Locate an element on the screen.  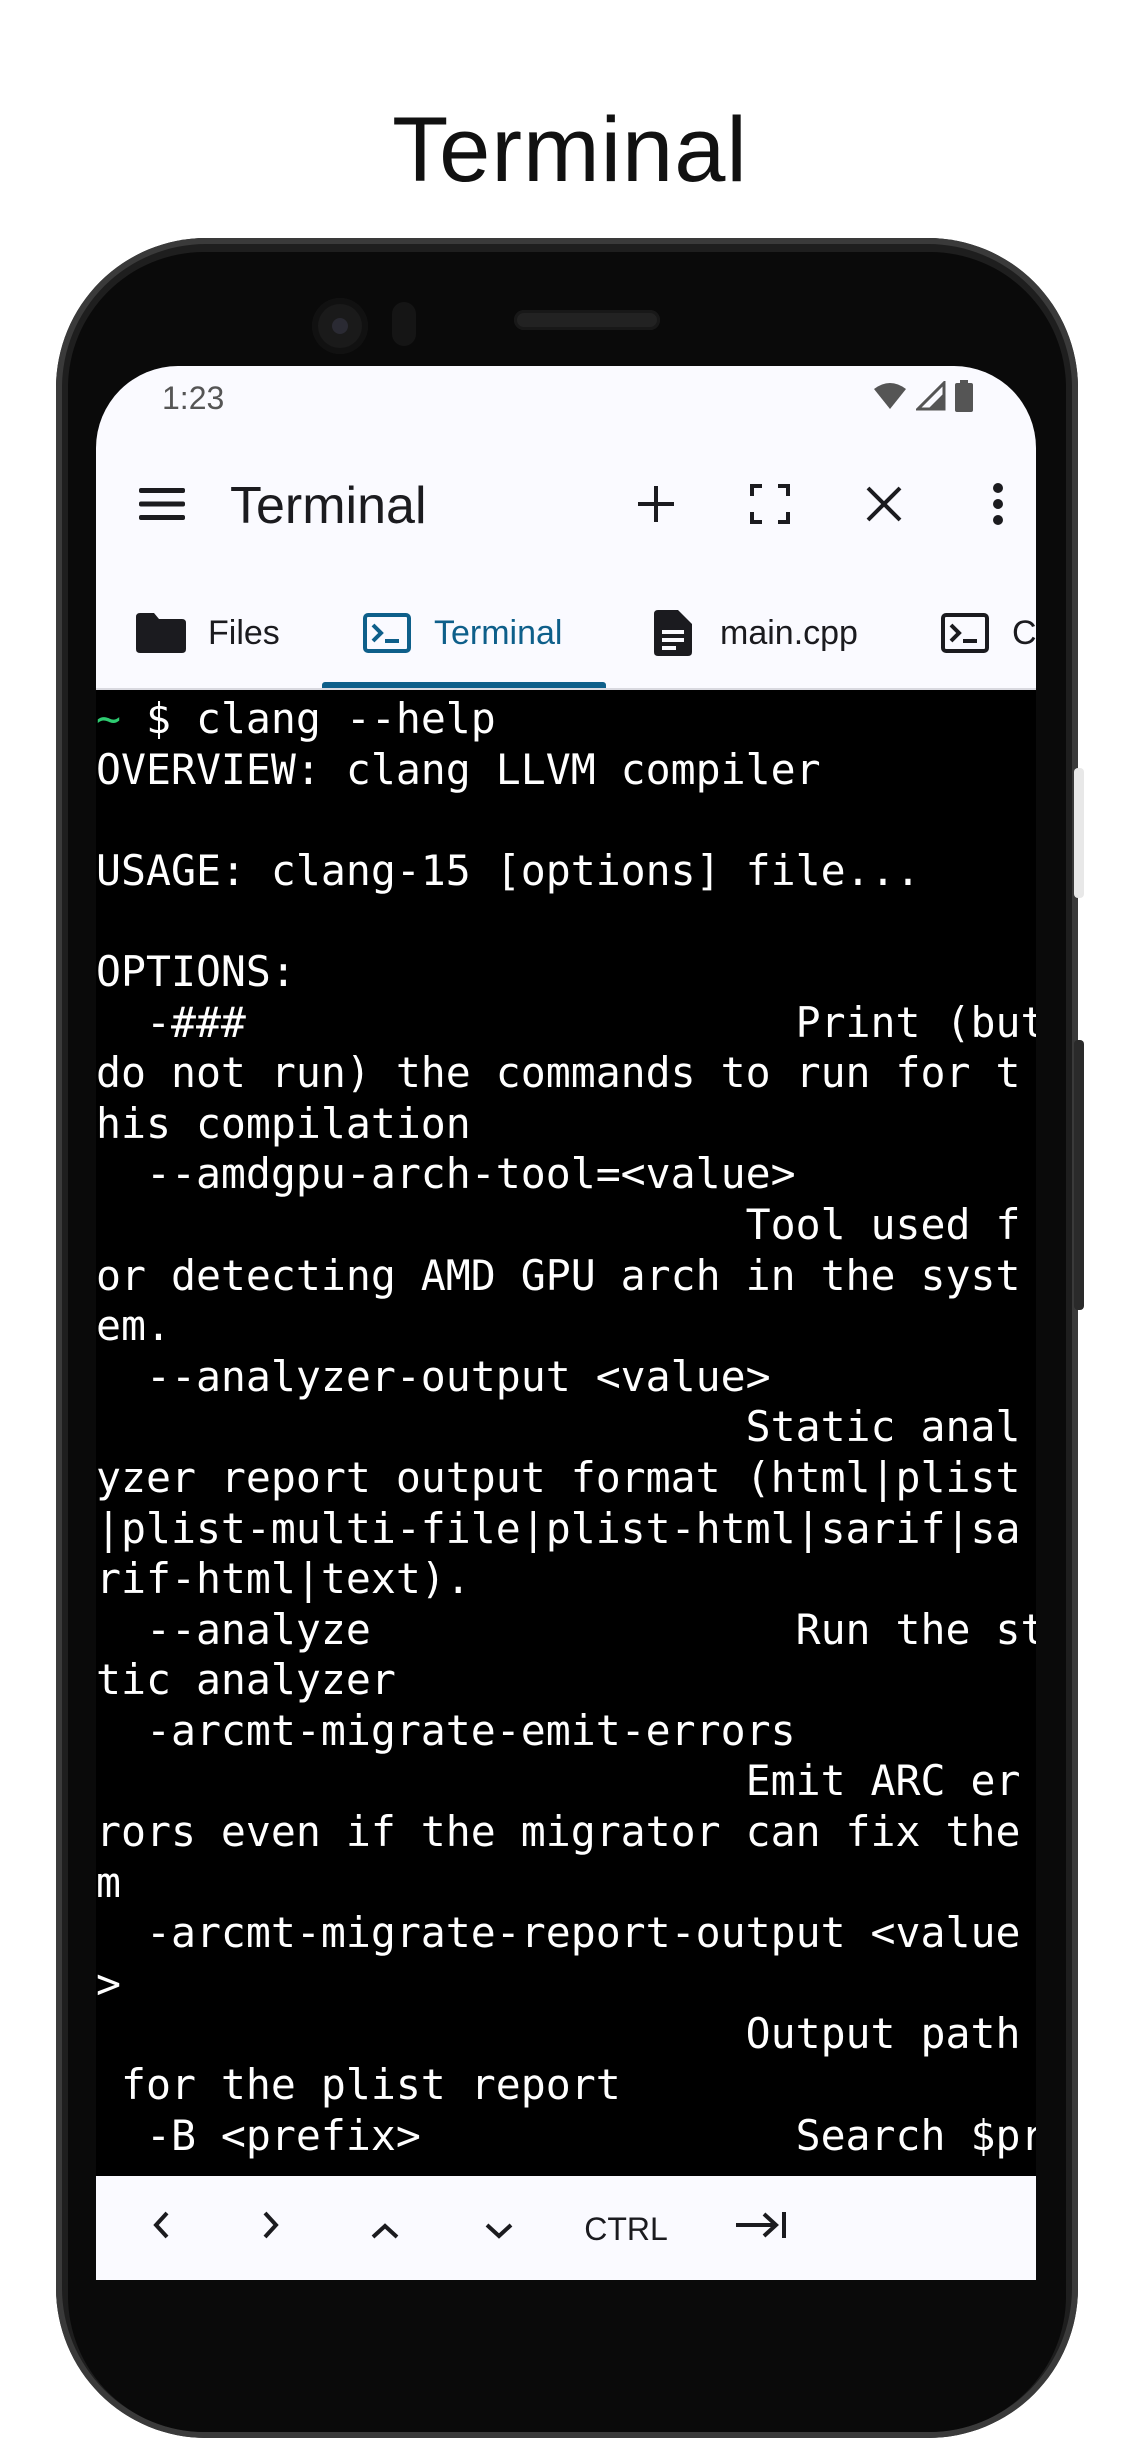
status-icons is located at coordinates (923, 398).